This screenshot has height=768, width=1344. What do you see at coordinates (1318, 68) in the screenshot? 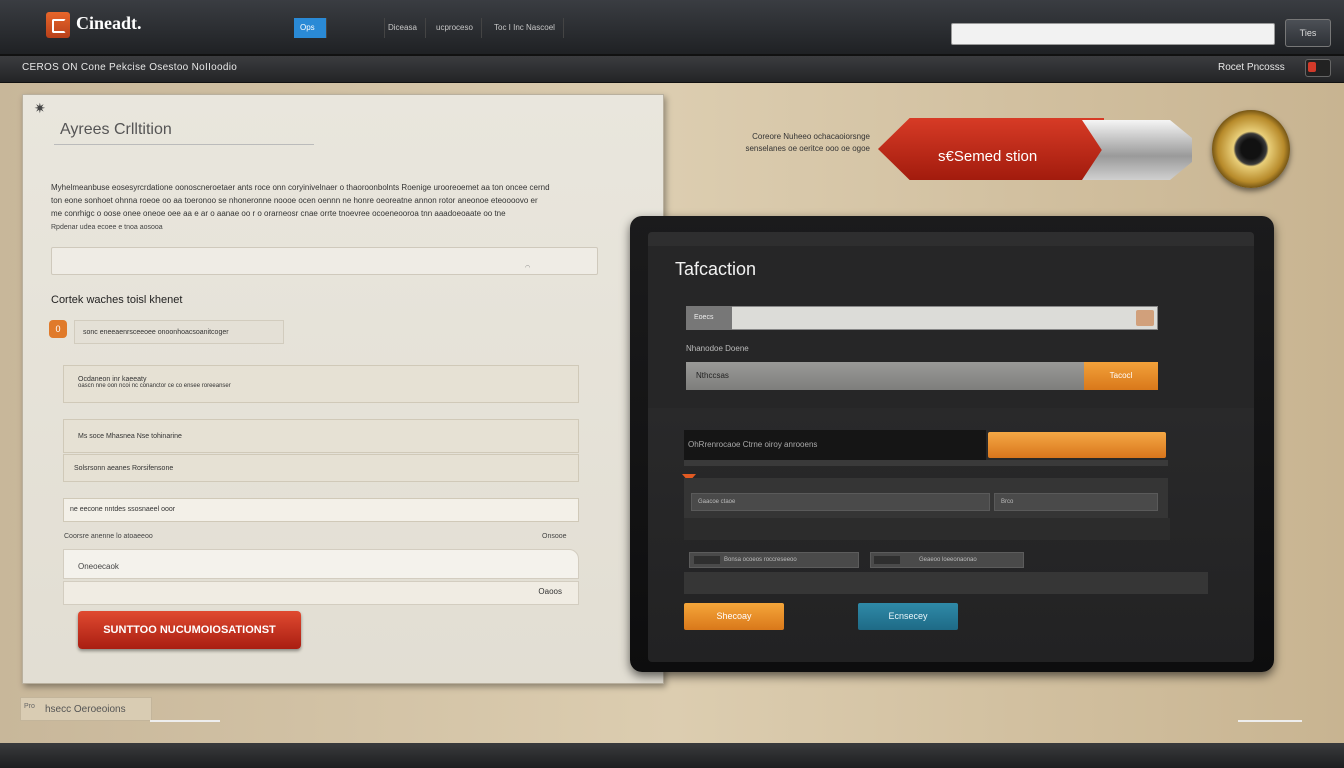
I see `account-toggle` at bounding box center [1318, 68].